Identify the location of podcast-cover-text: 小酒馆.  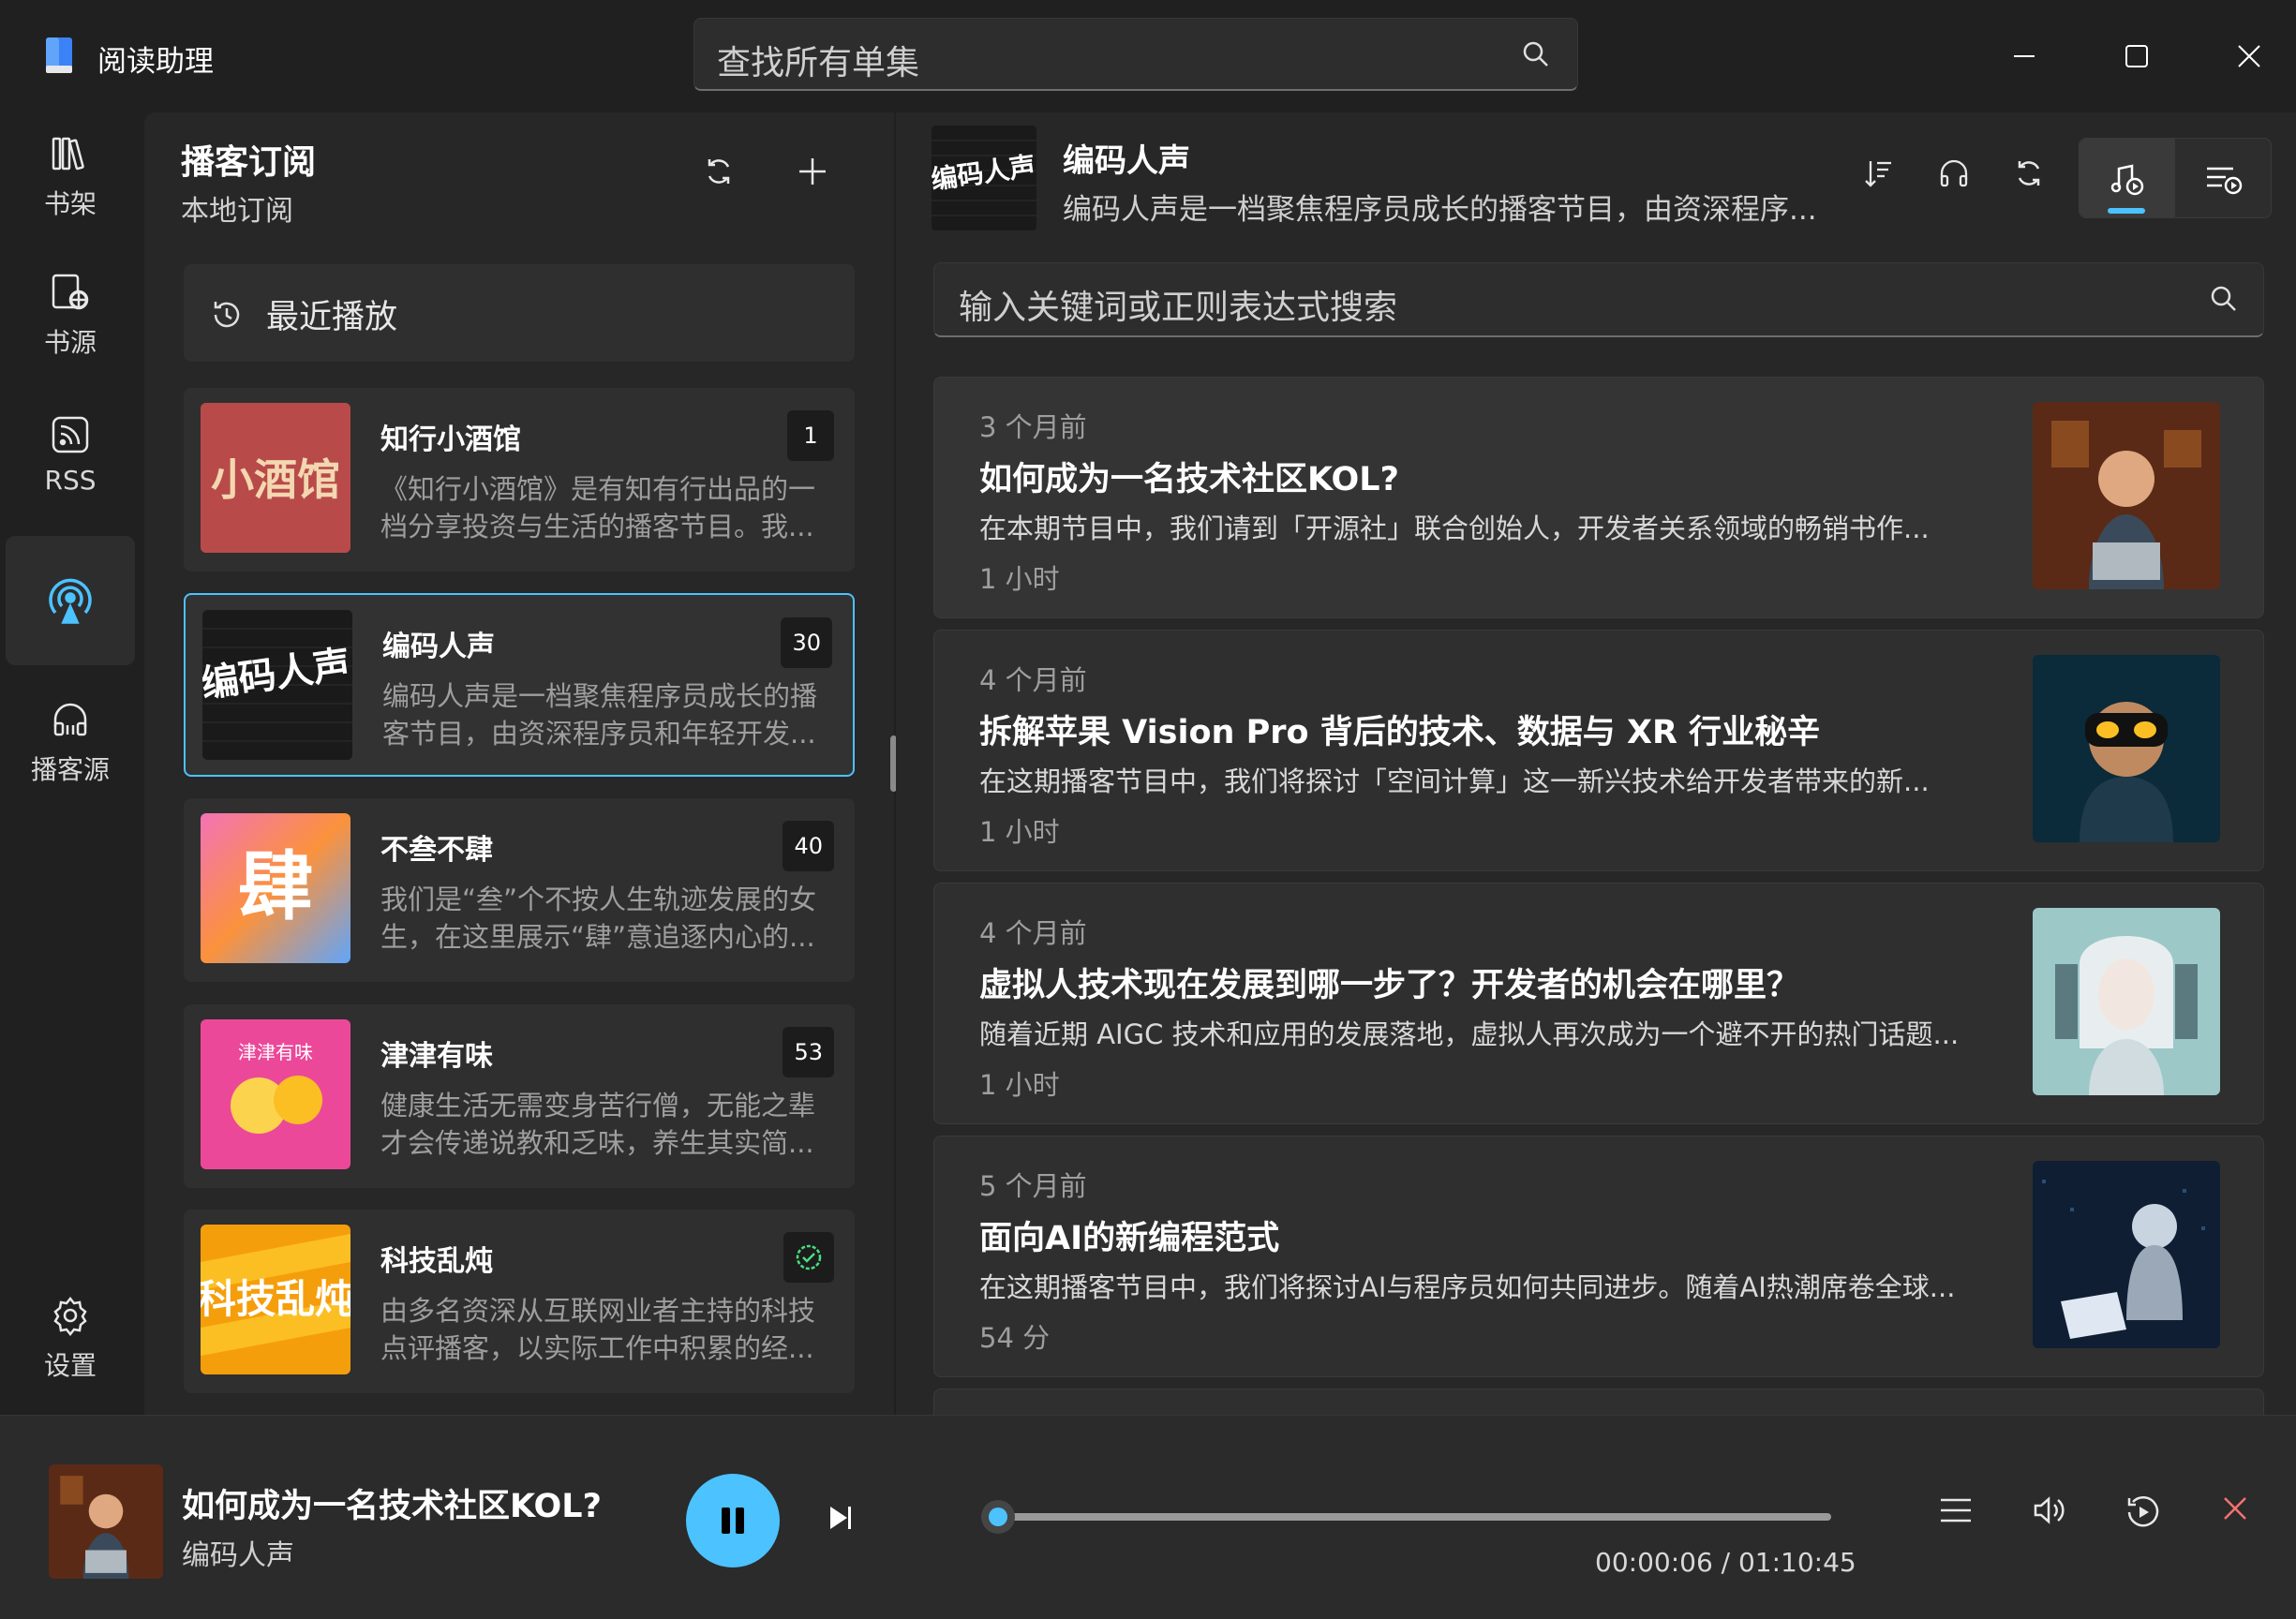
(275, 479).